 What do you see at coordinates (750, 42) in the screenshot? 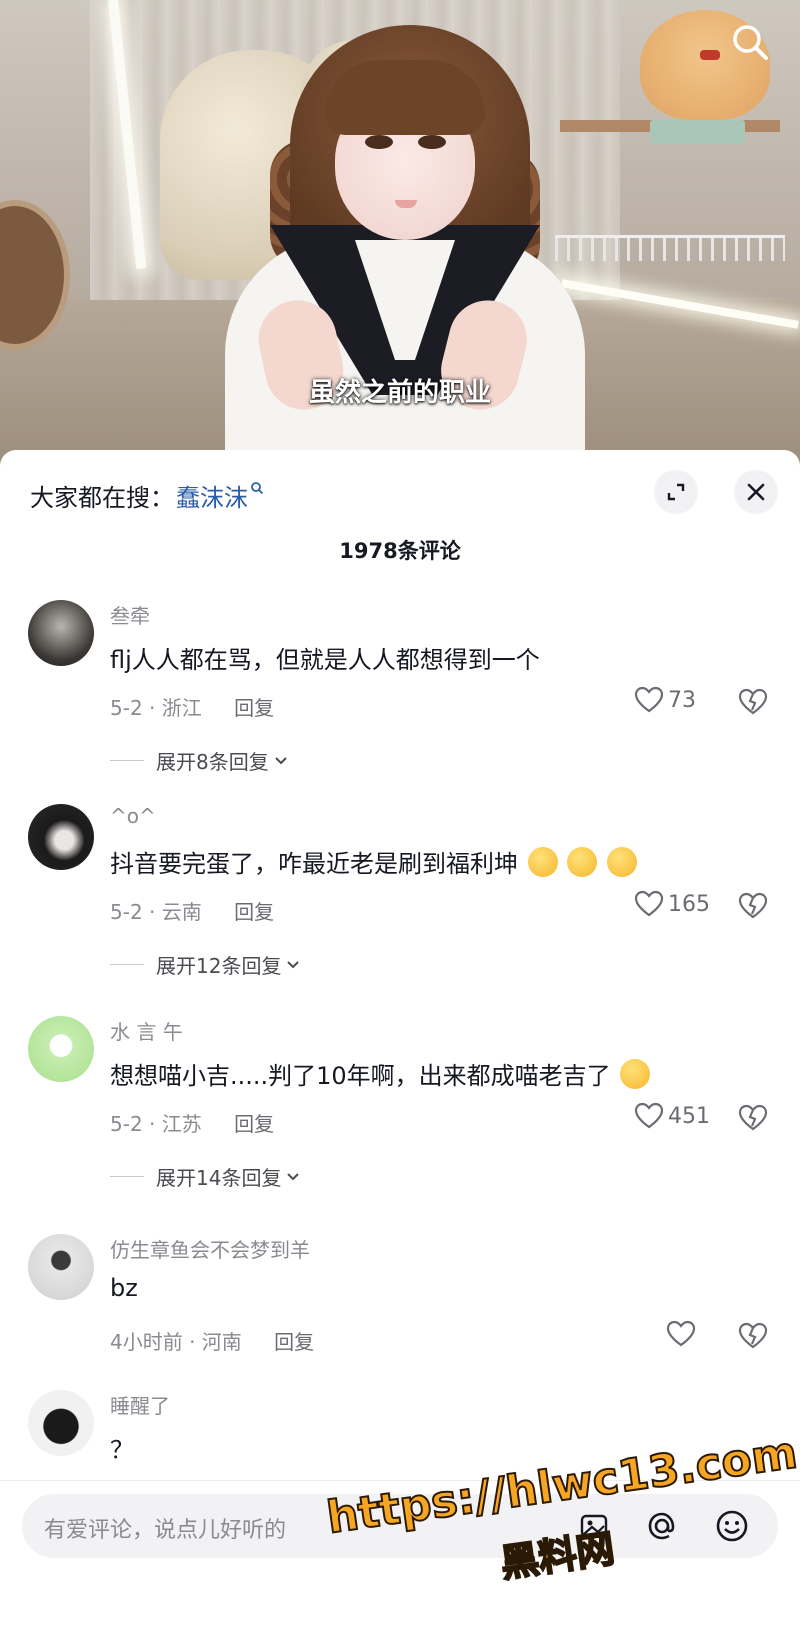
I see `search-icon` at bounding box center [750, 42].